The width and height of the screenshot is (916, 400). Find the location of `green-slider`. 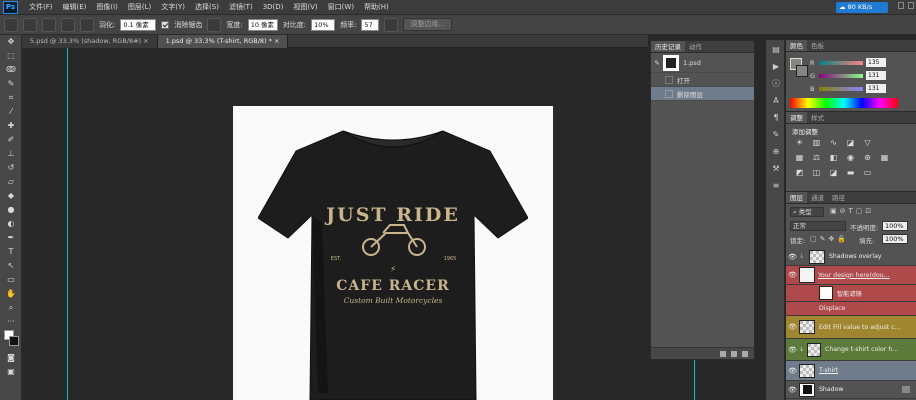

green-slider is located at coordinates (841, 75).